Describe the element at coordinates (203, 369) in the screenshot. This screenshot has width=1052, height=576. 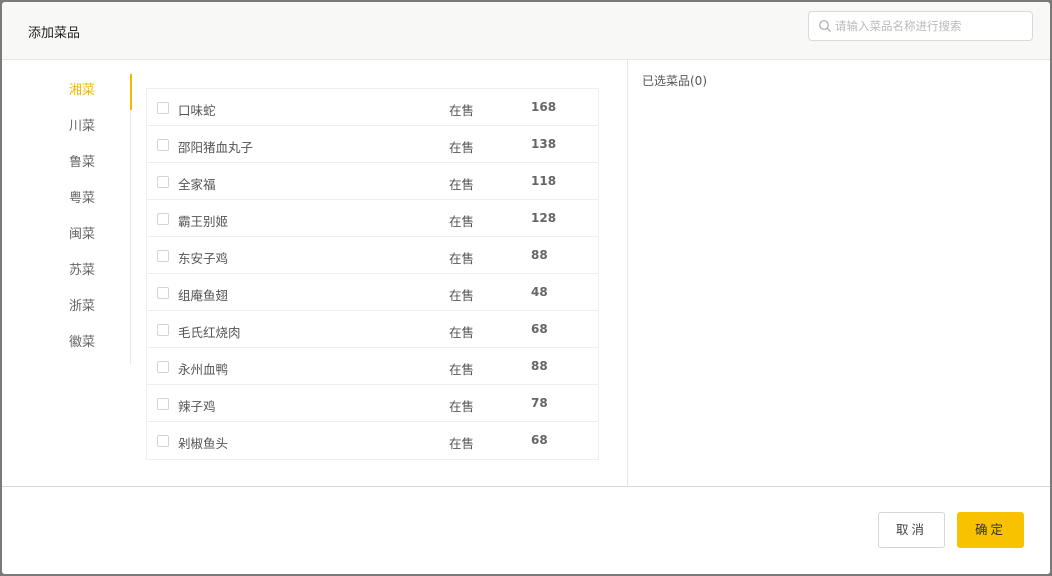
I see `dish-name: 永州血鸭` at that location.